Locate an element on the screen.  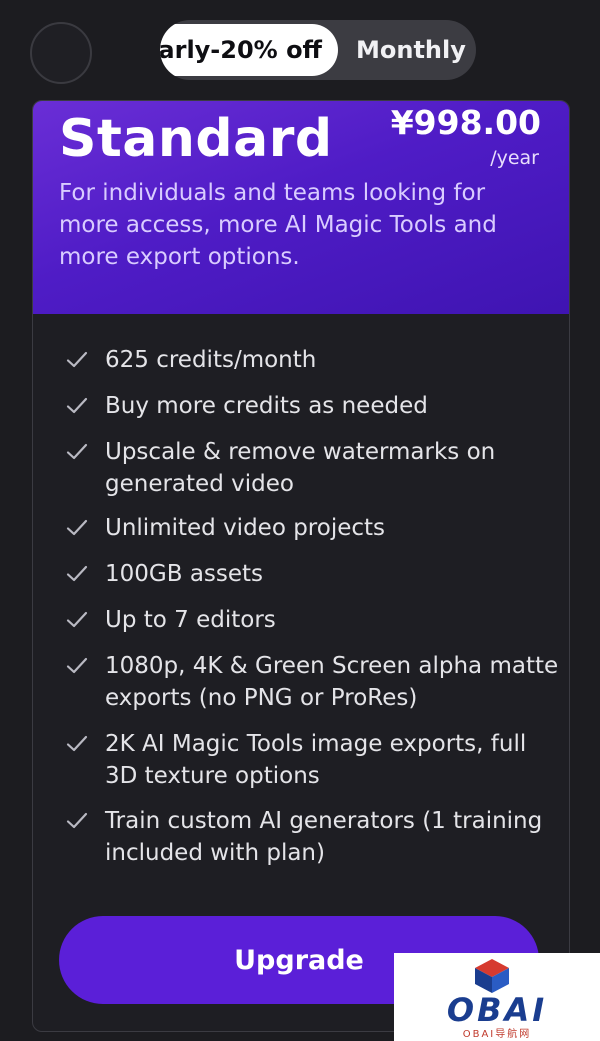
feature-text: Buy more credits as needed is located at coordinates (266, 406).